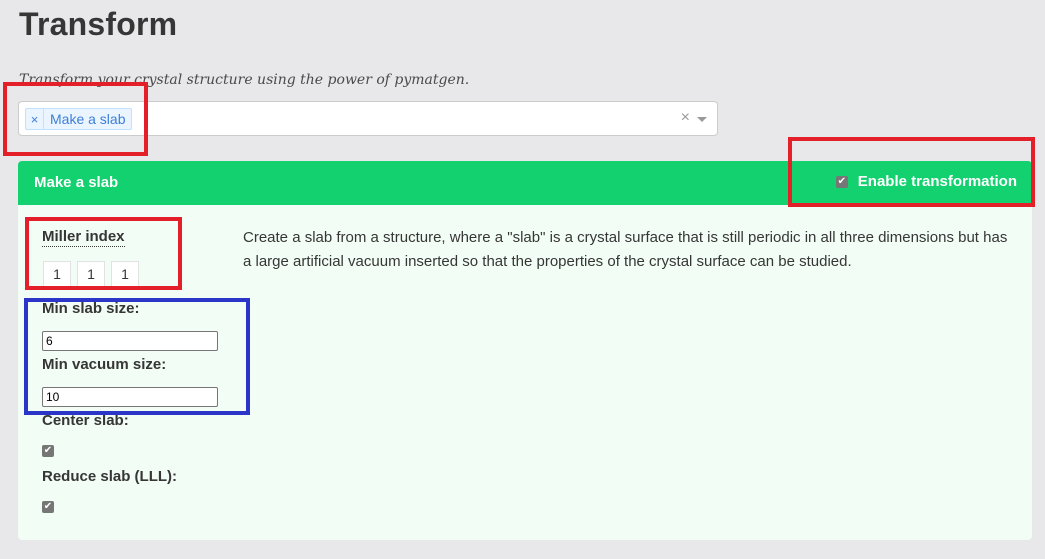 The height and width of the screenshot is (559, 1045). What do you see at coordinates (110, 476) in the screenshot?
I see `reduce-slab-label: Reduce slab (LLL):` at bounding box center [110, 476].